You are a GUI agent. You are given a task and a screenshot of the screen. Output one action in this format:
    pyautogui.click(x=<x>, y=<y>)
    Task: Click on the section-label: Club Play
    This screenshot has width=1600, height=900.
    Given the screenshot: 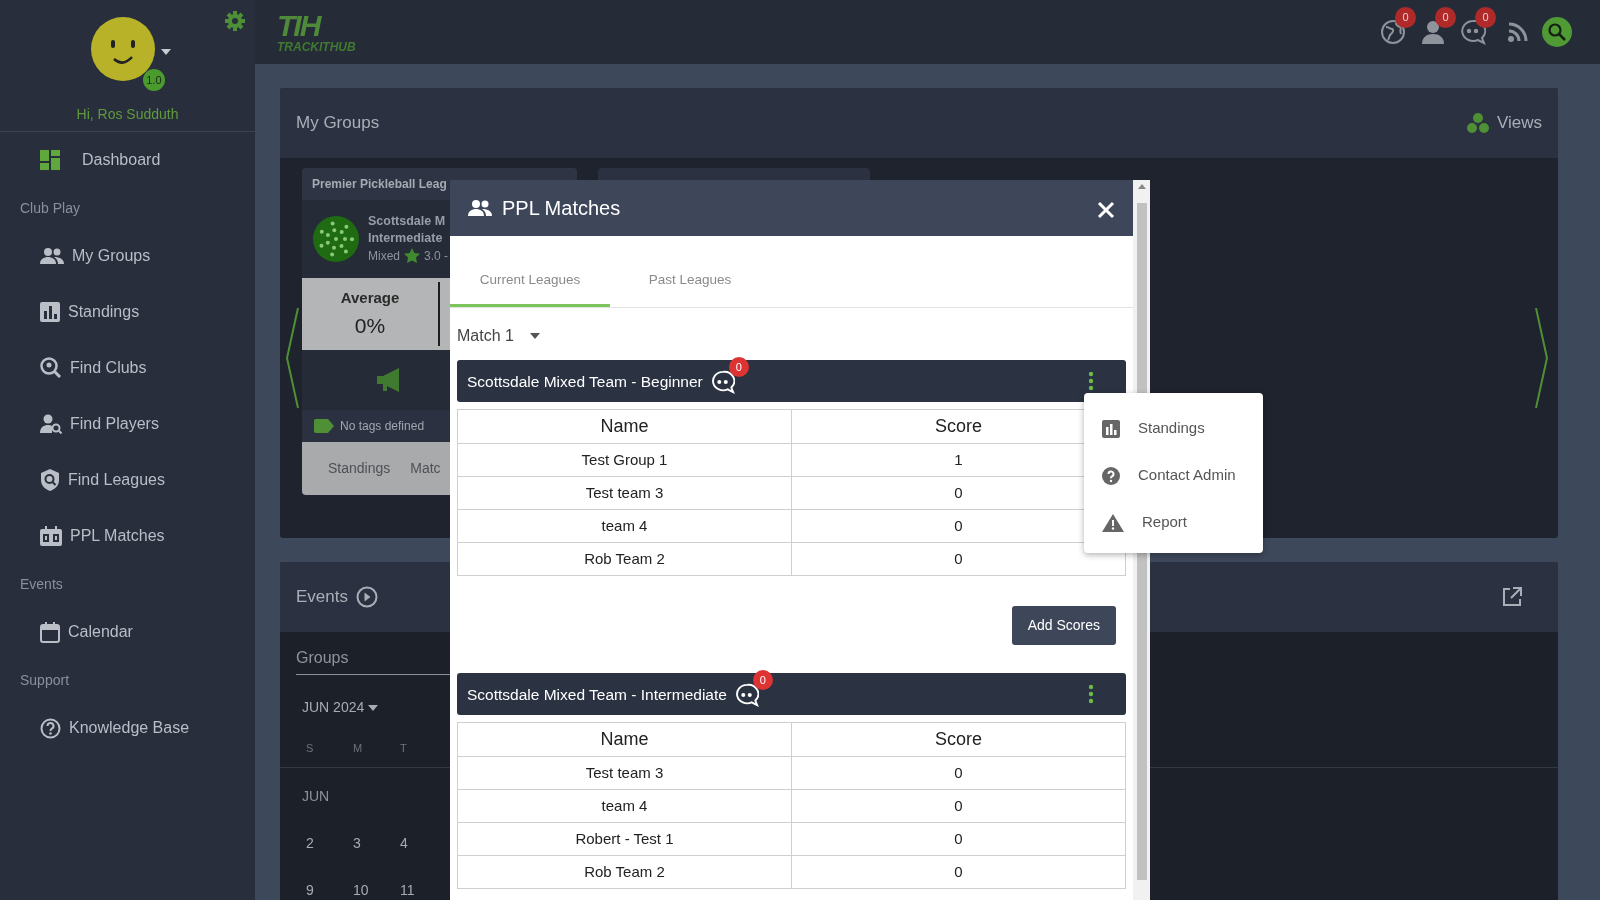 What is the action you would take?
    pyautogui.click(x=50, y=208)
    